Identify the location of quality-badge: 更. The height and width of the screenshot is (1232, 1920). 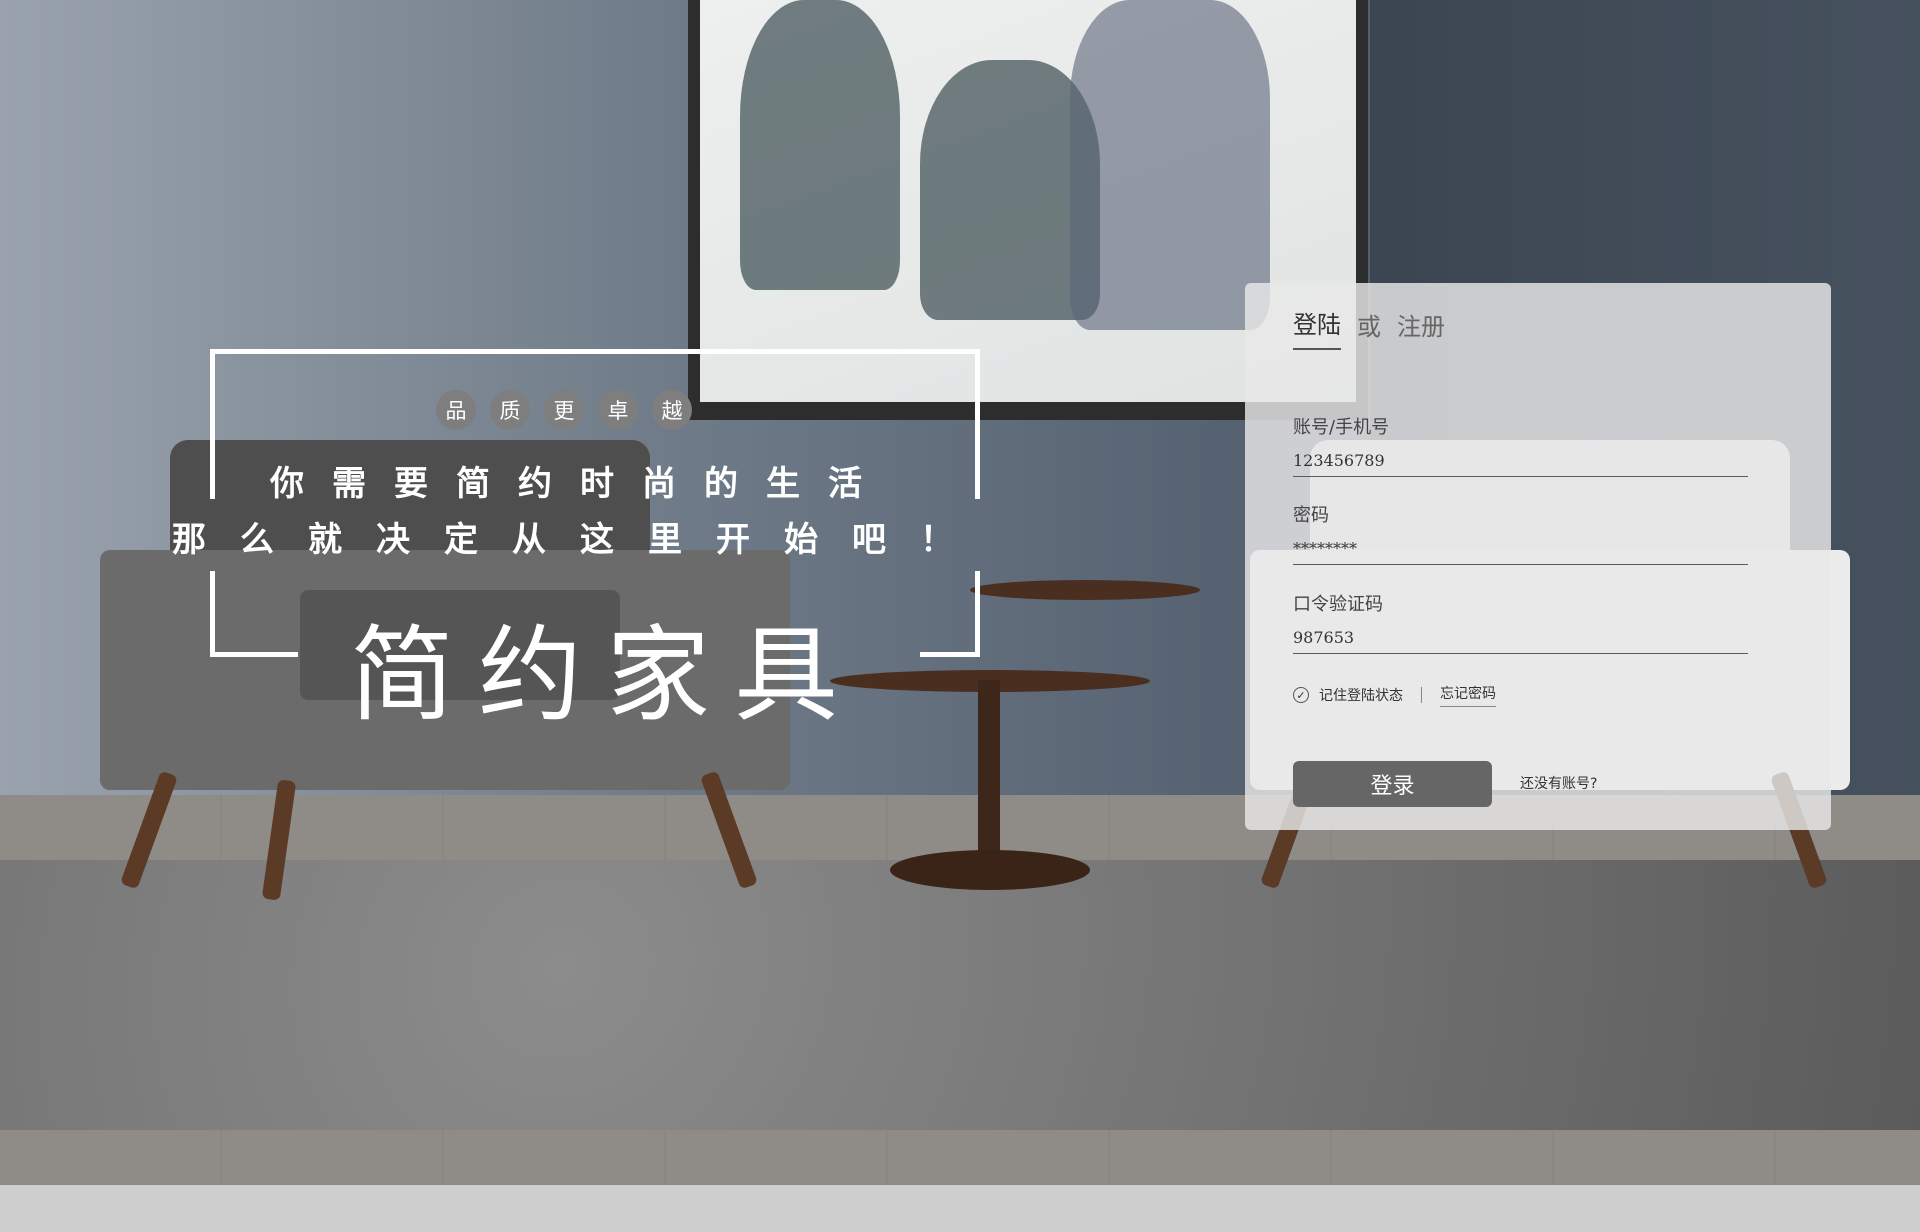
(564, 410).